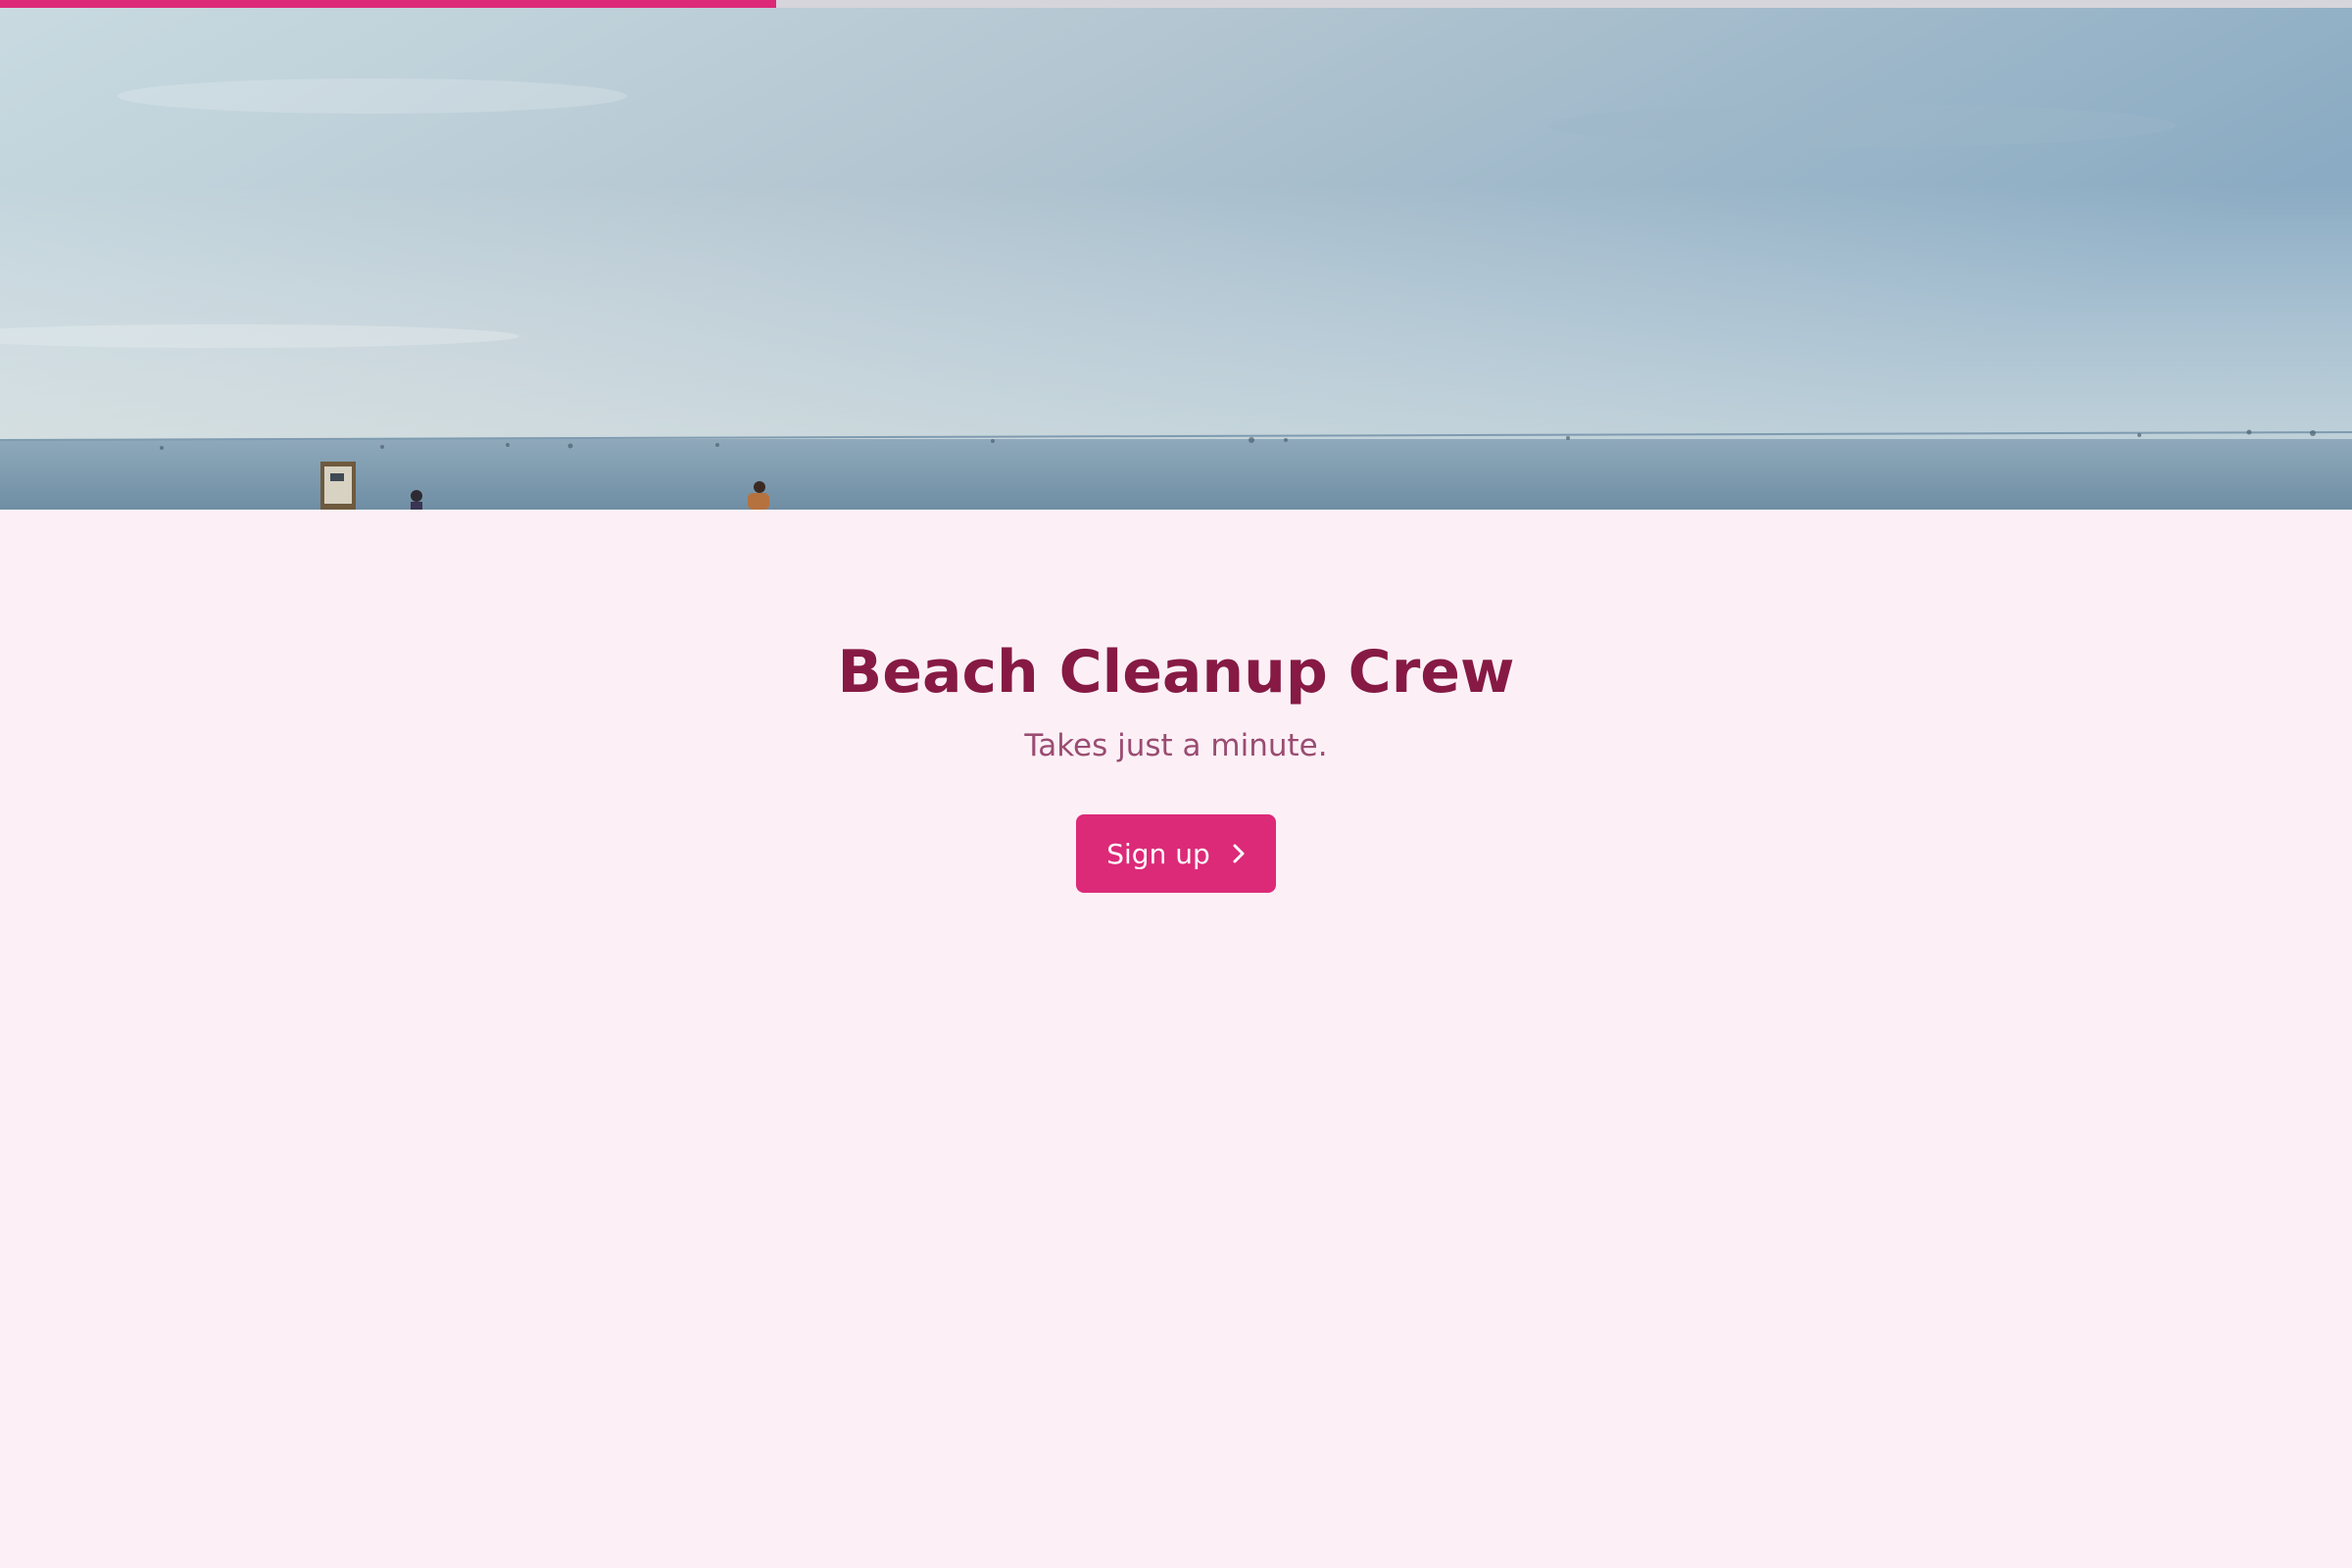 Image resolution: width=2352 pixels, height=1568 pixels. Describe the element at coordinates (1176, 745) in the screenshot. I see `page-subtitle: Takes just a minute.` at that location.